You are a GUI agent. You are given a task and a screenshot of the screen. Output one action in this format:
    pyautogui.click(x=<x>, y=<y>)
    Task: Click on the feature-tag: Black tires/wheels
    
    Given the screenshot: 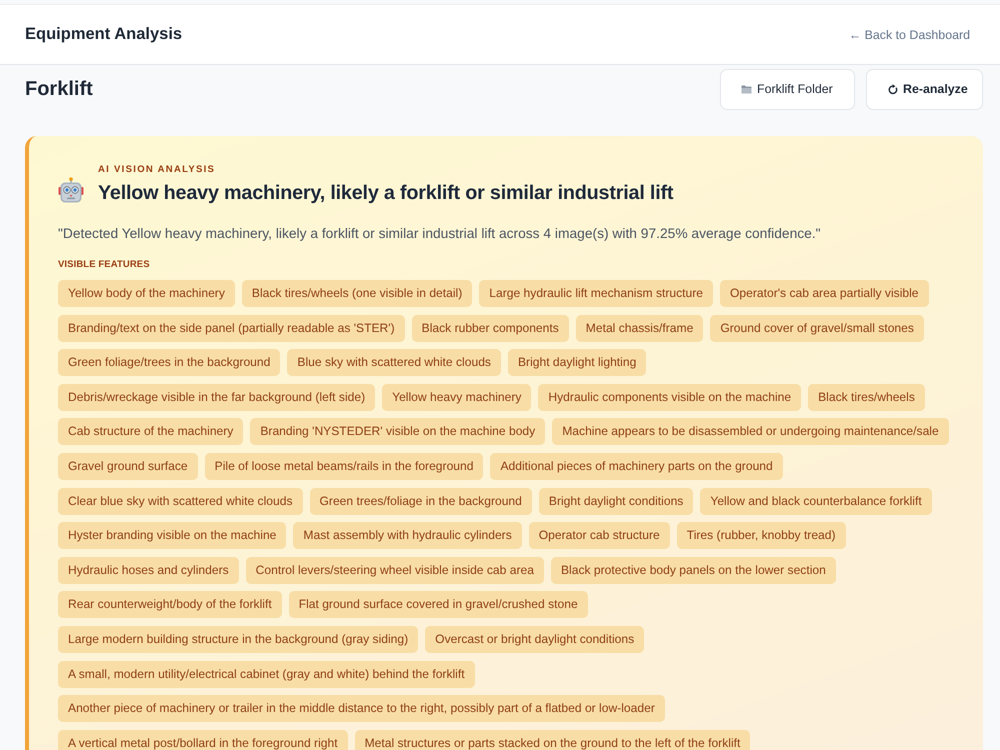 What is the action you would take?
    pyautogui.click(x=866, y=397)
    